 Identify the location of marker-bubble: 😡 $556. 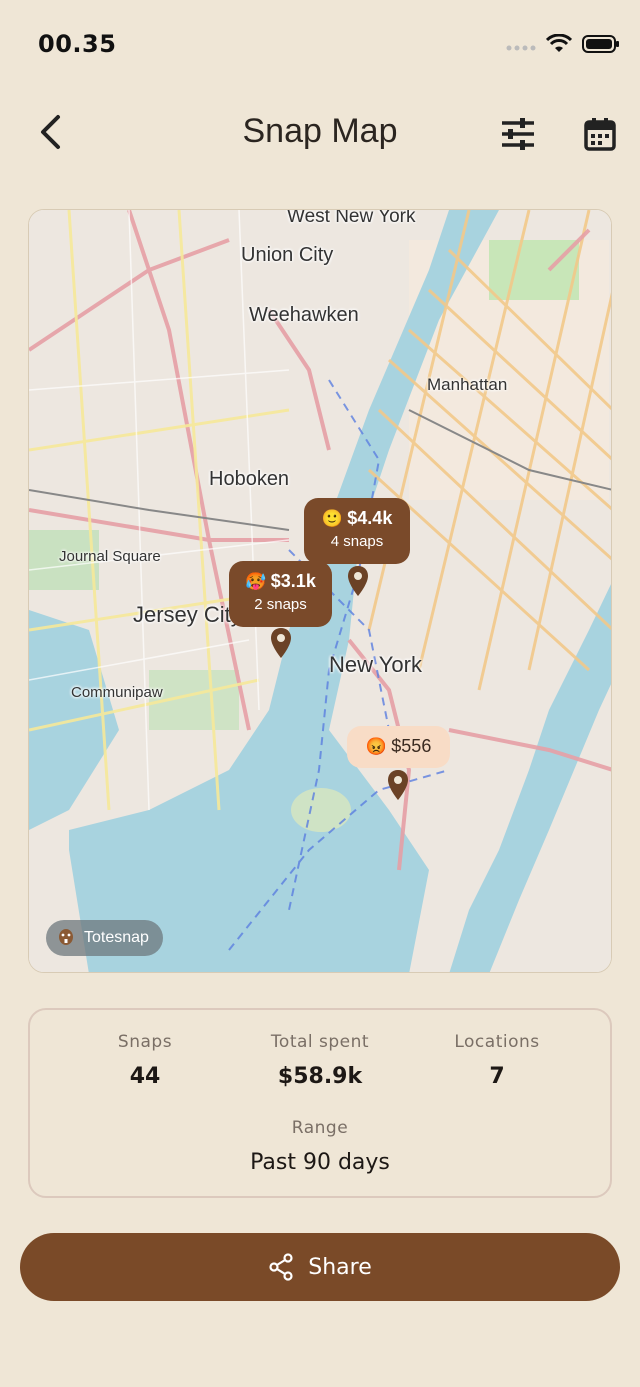
(398, 747).